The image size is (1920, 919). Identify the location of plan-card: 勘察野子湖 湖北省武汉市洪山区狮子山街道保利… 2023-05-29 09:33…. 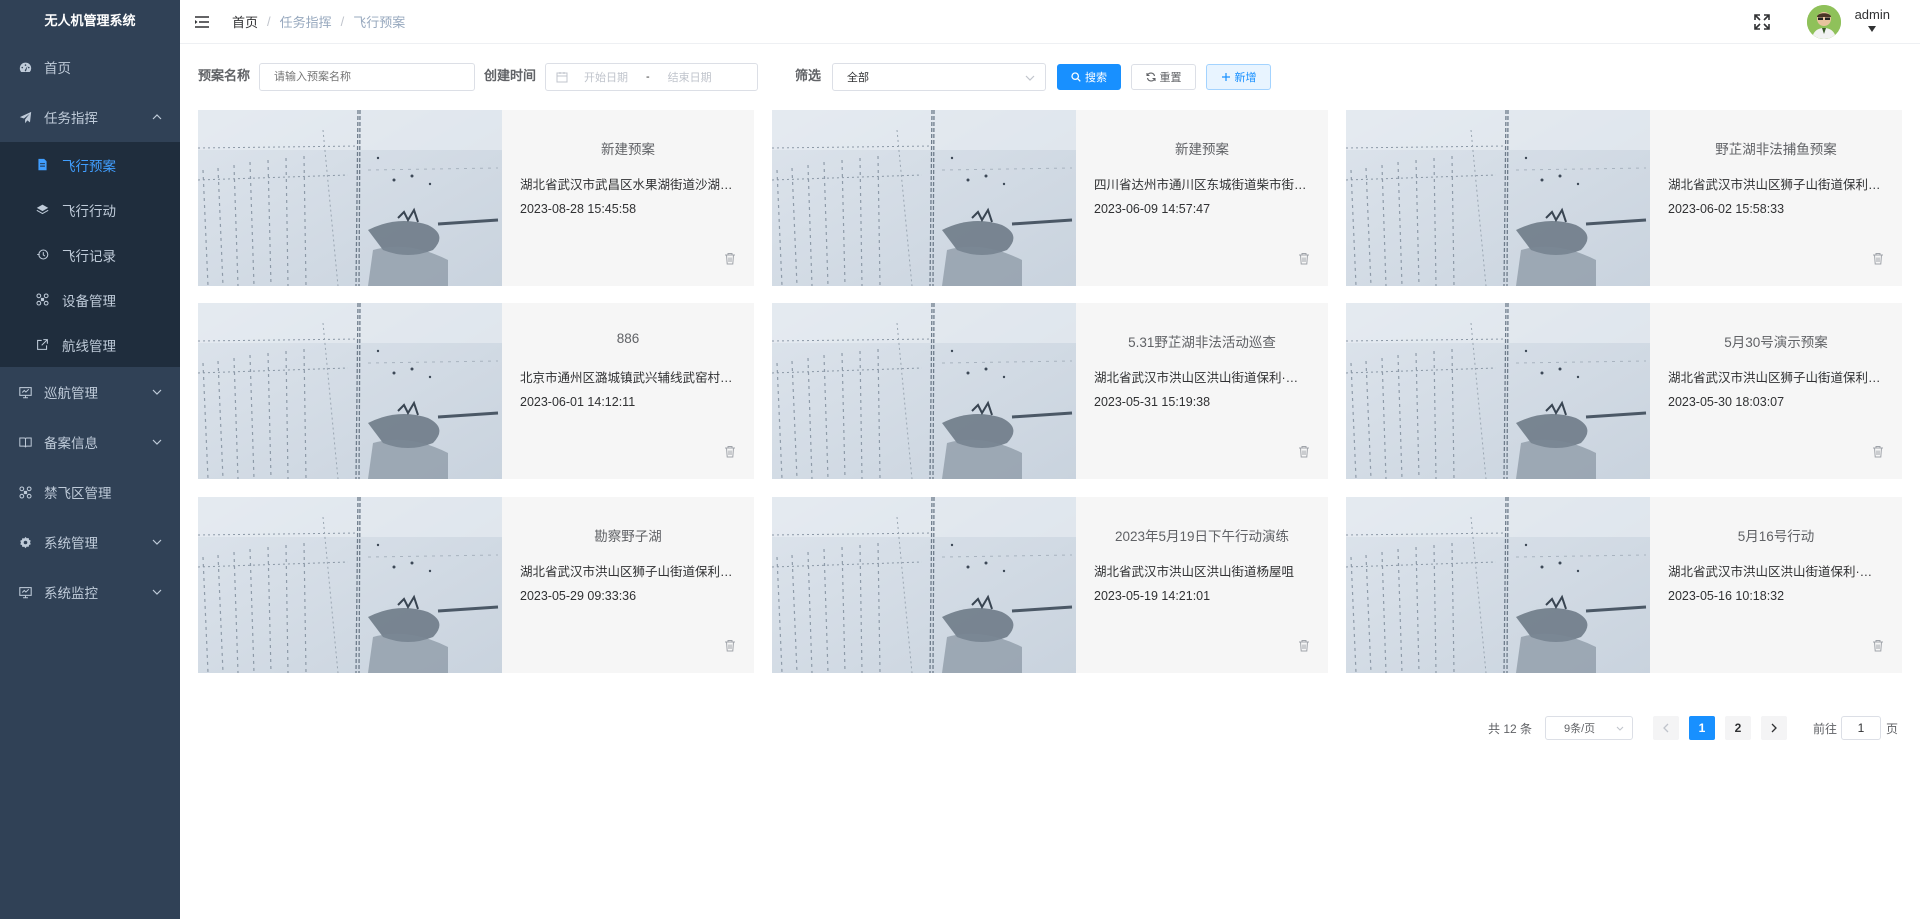
(476, 585).